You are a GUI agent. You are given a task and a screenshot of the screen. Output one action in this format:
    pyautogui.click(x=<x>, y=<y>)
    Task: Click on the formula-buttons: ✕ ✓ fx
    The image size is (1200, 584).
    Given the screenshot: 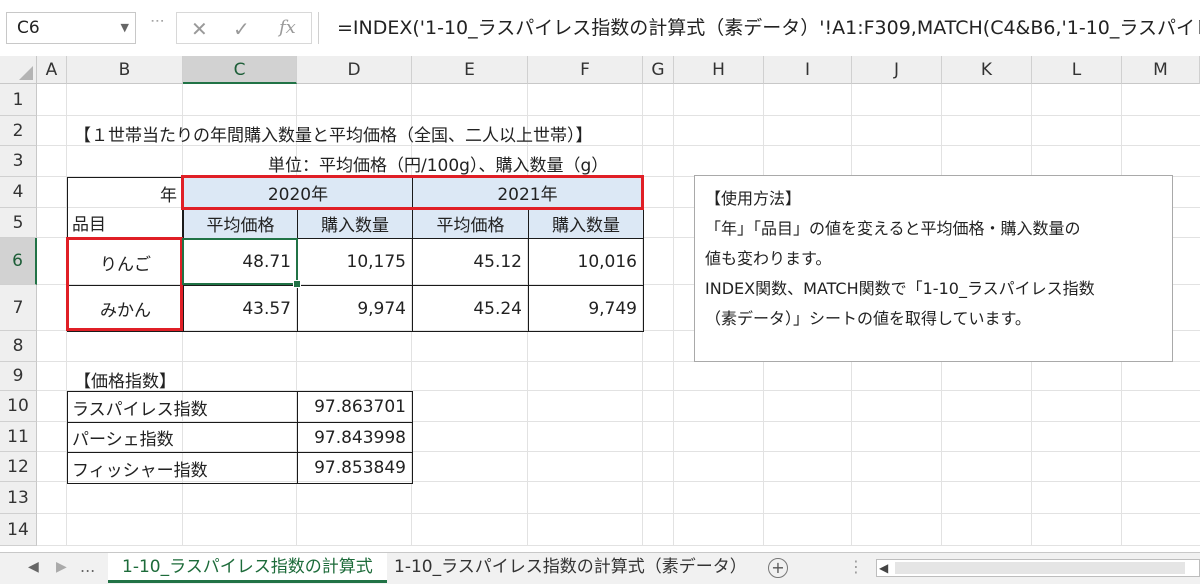 What is the action you would take?
    pyautogui.click(x=244, y=28)
    